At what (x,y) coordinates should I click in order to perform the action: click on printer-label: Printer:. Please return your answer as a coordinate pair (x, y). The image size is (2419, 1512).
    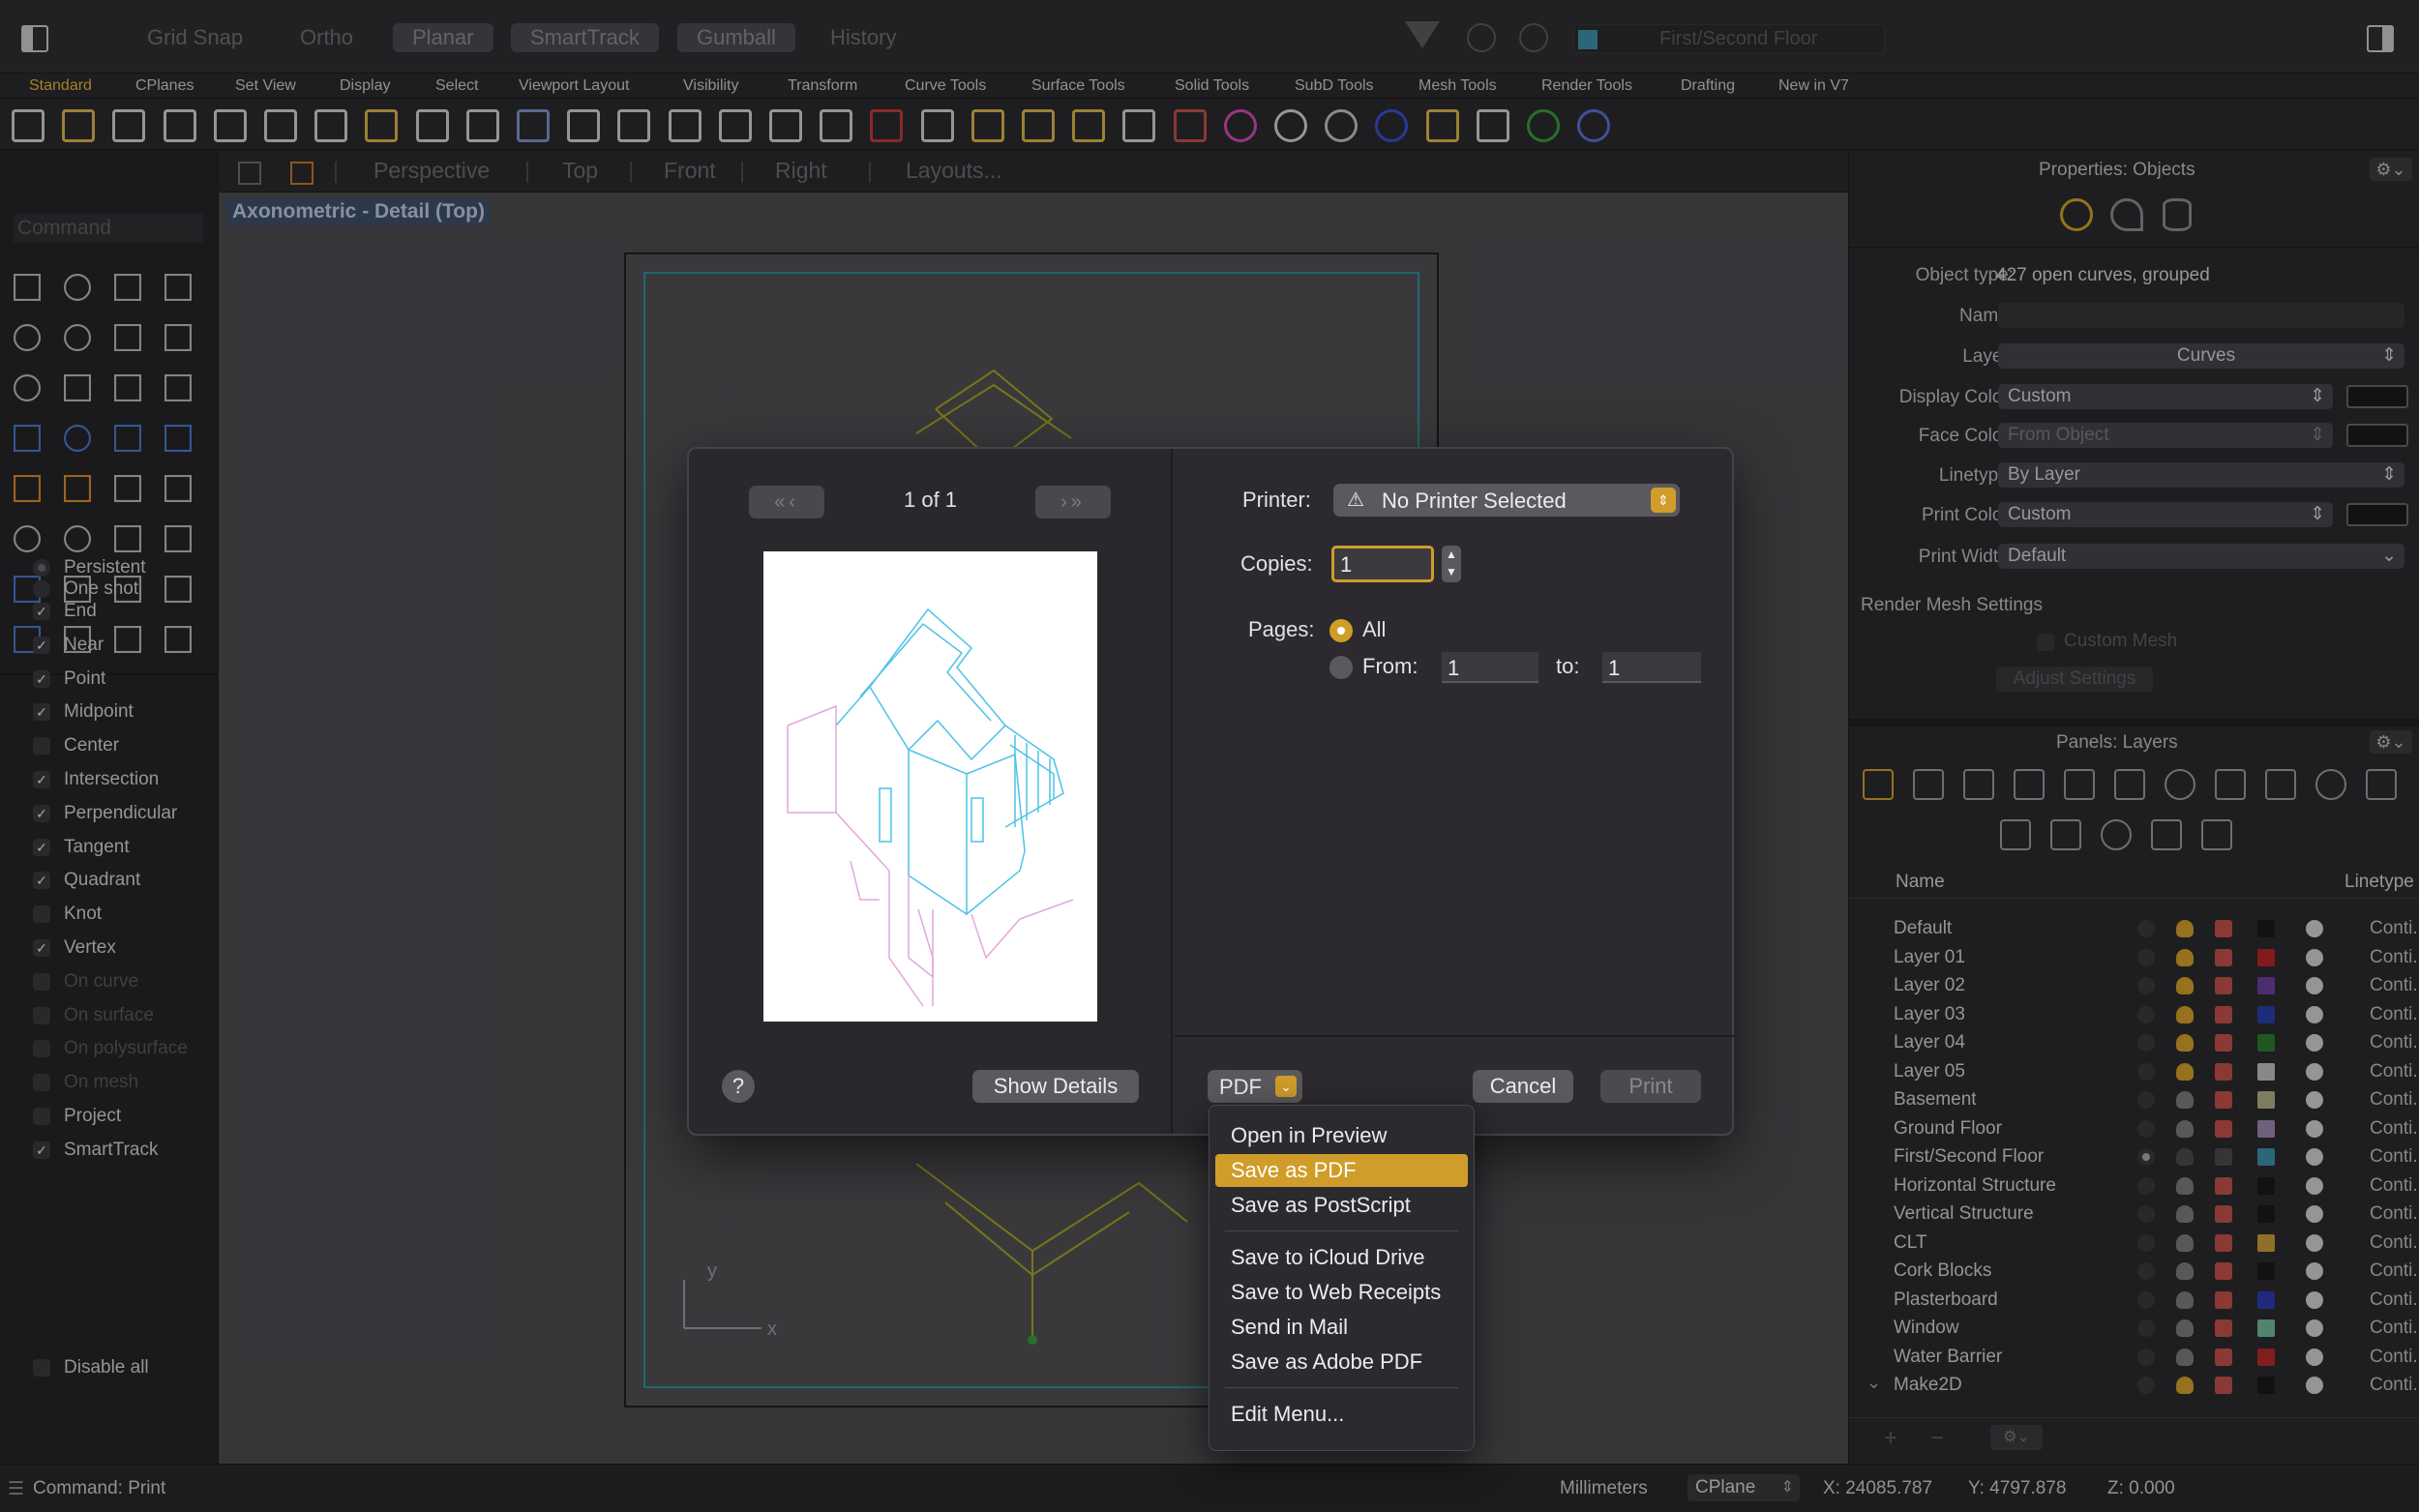
    Looking at the image, I should click on (1276, 500).